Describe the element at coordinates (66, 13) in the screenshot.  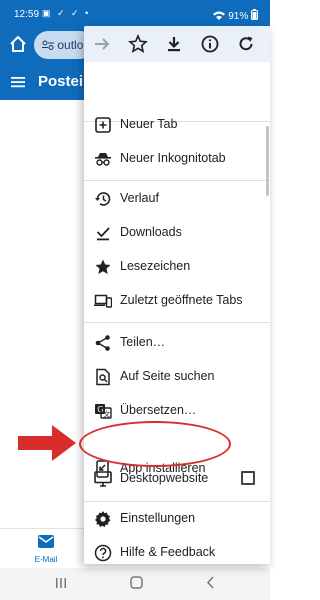
I see `notification-icons: ▣ ✓ ✓ •` at that location.